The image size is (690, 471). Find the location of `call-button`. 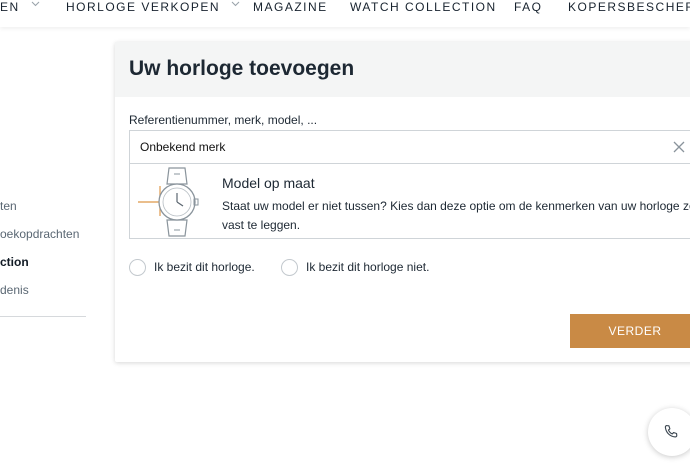

call-button is located at coordinates (669, 432).